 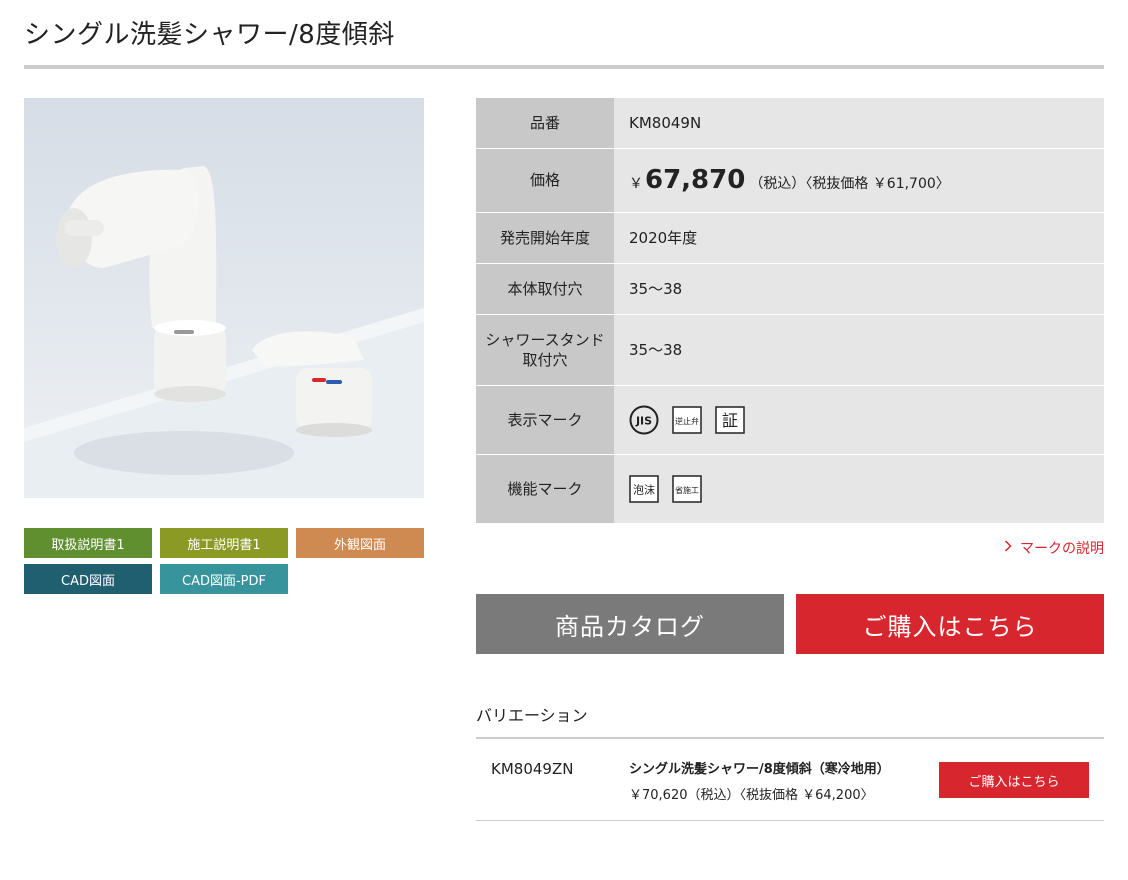 I want to click on purchase-button: ご購入はこちら, so click(x=950, y=624).